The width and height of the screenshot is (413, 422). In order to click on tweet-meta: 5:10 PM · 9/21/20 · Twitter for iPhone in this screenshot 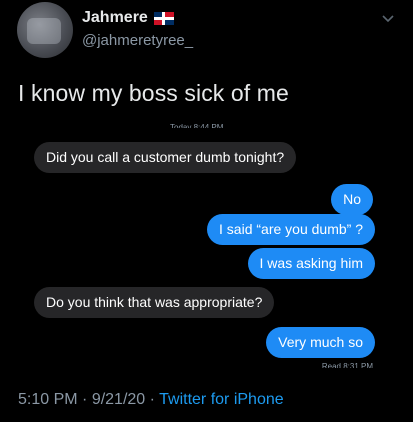, I will do `click(151, 400)`.